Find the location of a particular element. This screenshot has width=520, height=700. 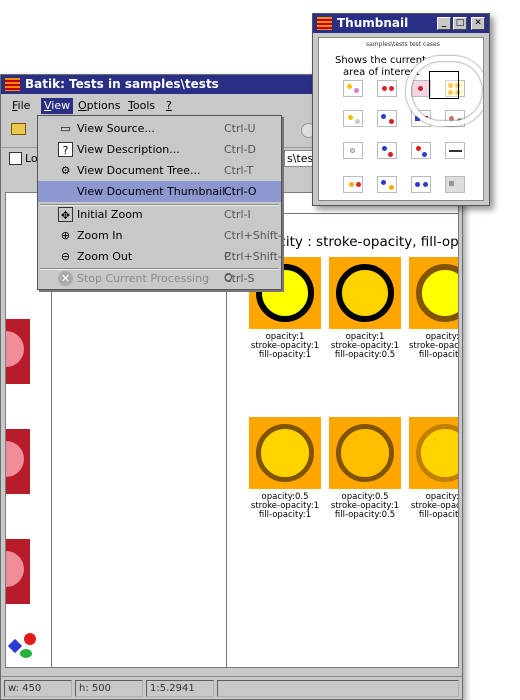

zoom-out-icon: ⊖ is located at coordinates (65, 256).